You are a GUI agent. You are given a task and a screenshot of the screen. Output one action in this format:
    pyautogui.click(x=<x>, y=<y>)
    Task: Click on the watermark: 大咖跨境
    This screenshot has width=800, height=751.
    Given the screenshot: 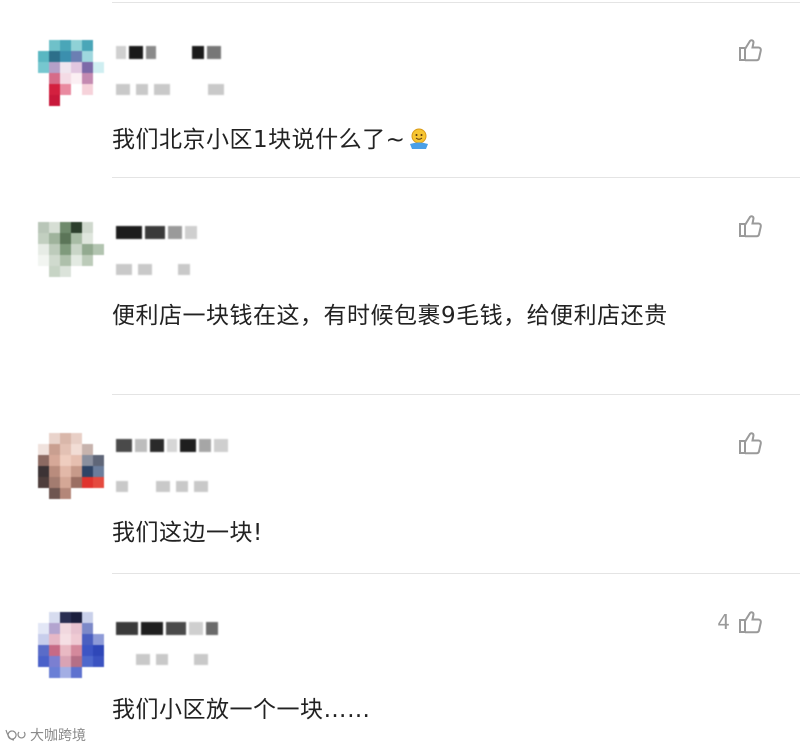 What is the action you would take?
    pyautogui.click(x=45, y=735)
    